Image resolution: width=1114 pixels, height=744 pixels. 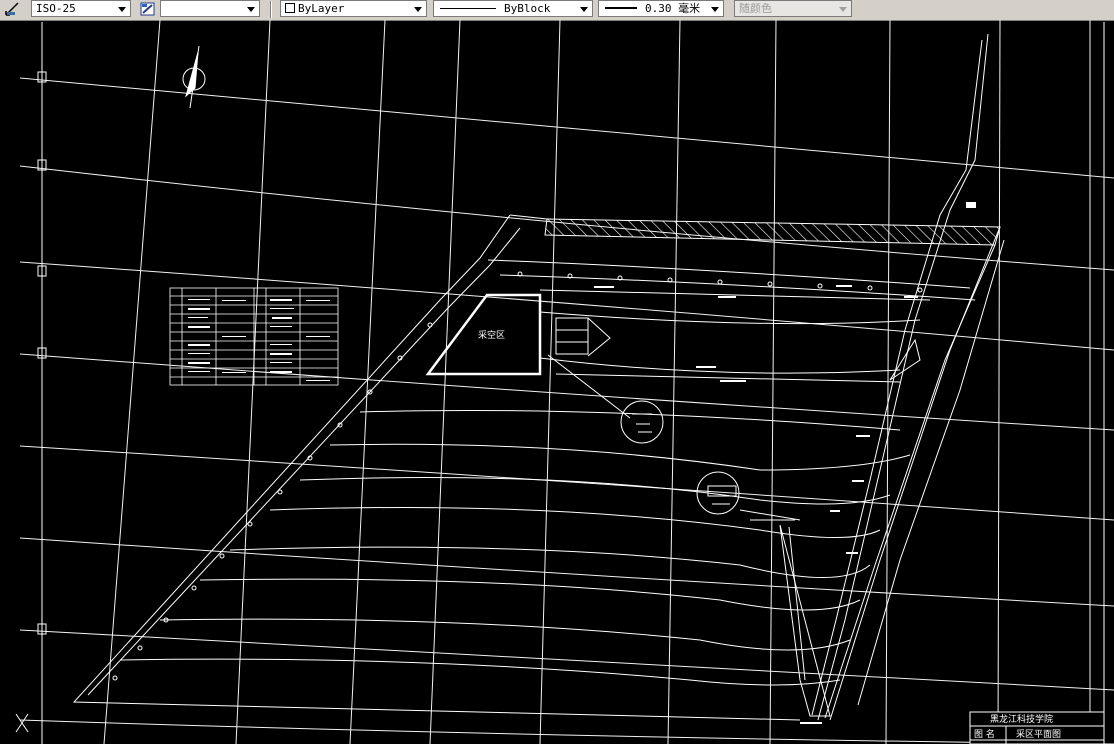 I want to click on linetype-select: ByBlock, so click(x=513, y=8).